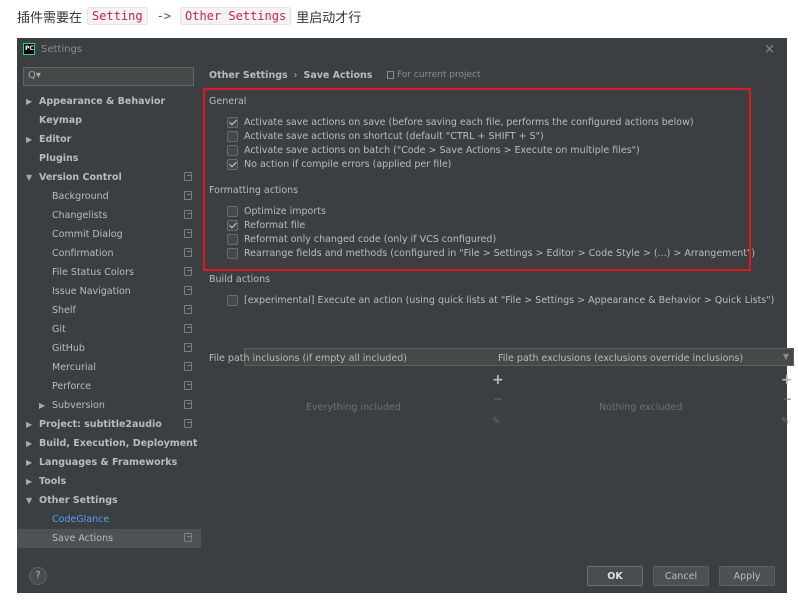 The height and width of the screenshot is (609, 798). I want to click on sidebar-item-perforce: Perforce, so click(109, 386).